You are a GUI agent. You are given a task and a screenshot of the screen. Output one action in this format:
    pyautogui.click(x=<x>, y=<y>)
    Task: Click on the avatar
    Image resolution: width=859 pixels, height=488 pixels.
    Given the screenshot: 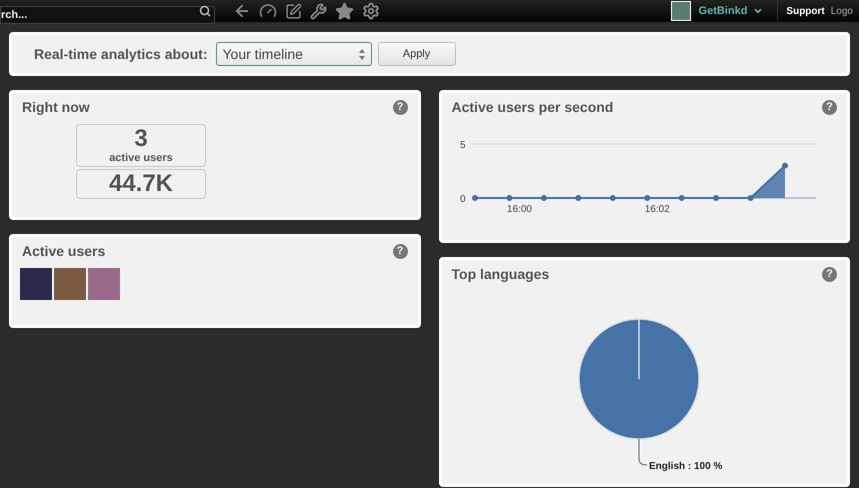 What is the action you would take?
    pyautogui.click(x=680, y=11)
    